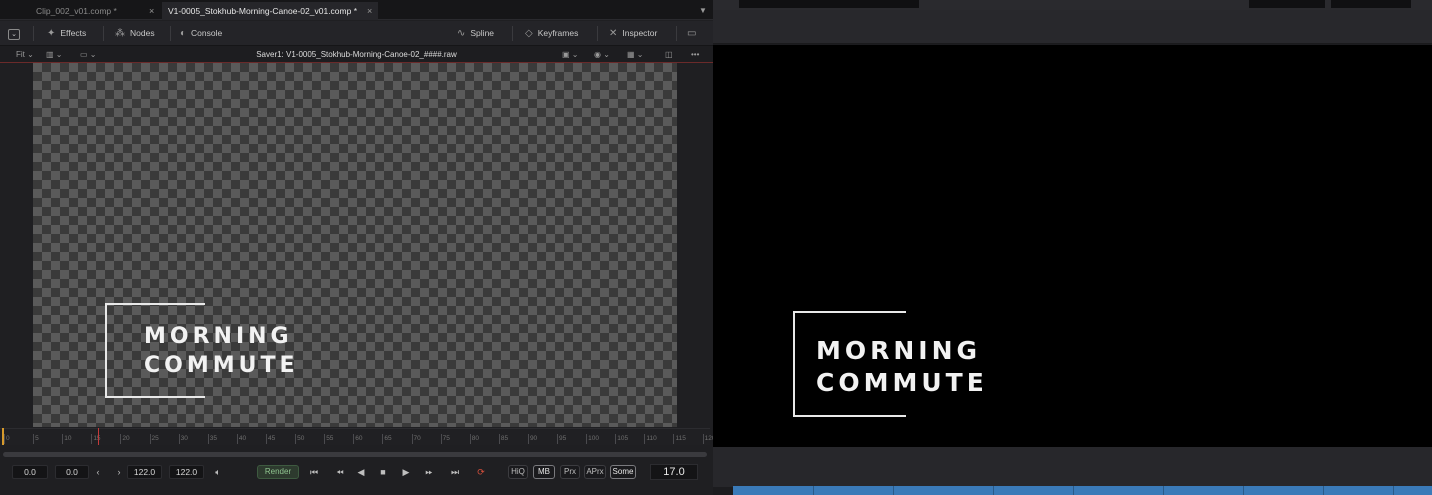 This screenshot has height=495, width=1432. Describe the element at coordinates (406, 472) in the screenshot. I see `play-icon: ▶` at that location.